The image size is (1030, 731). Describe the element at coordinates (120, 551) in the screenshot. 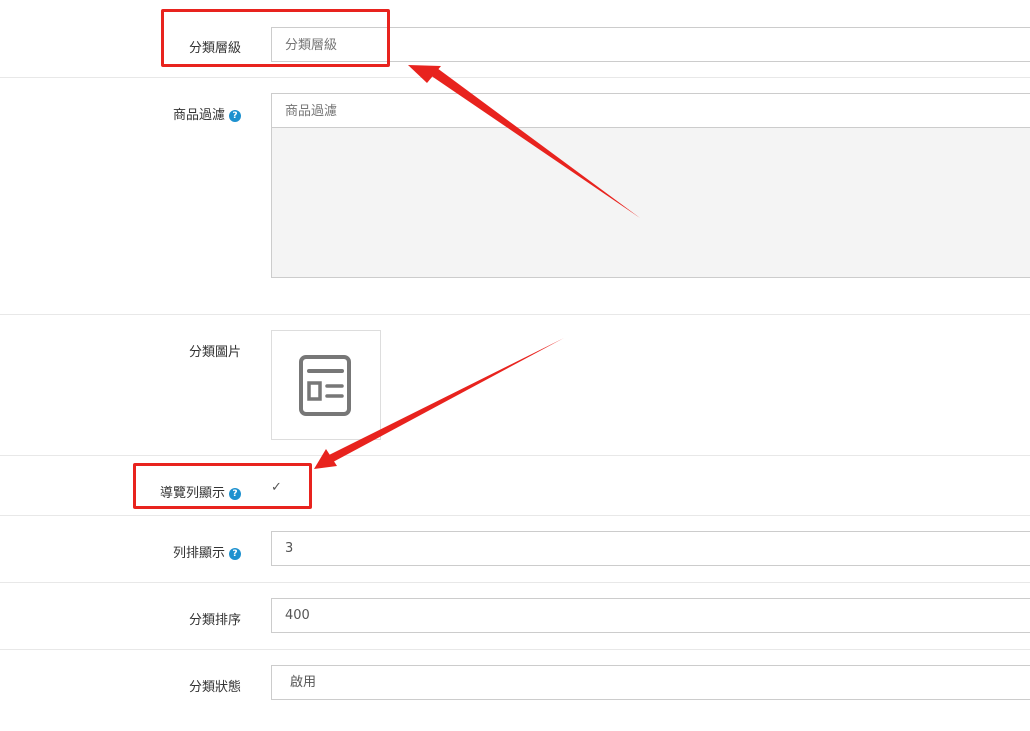

I see `column-display-label: 列排顯示?` at that location.